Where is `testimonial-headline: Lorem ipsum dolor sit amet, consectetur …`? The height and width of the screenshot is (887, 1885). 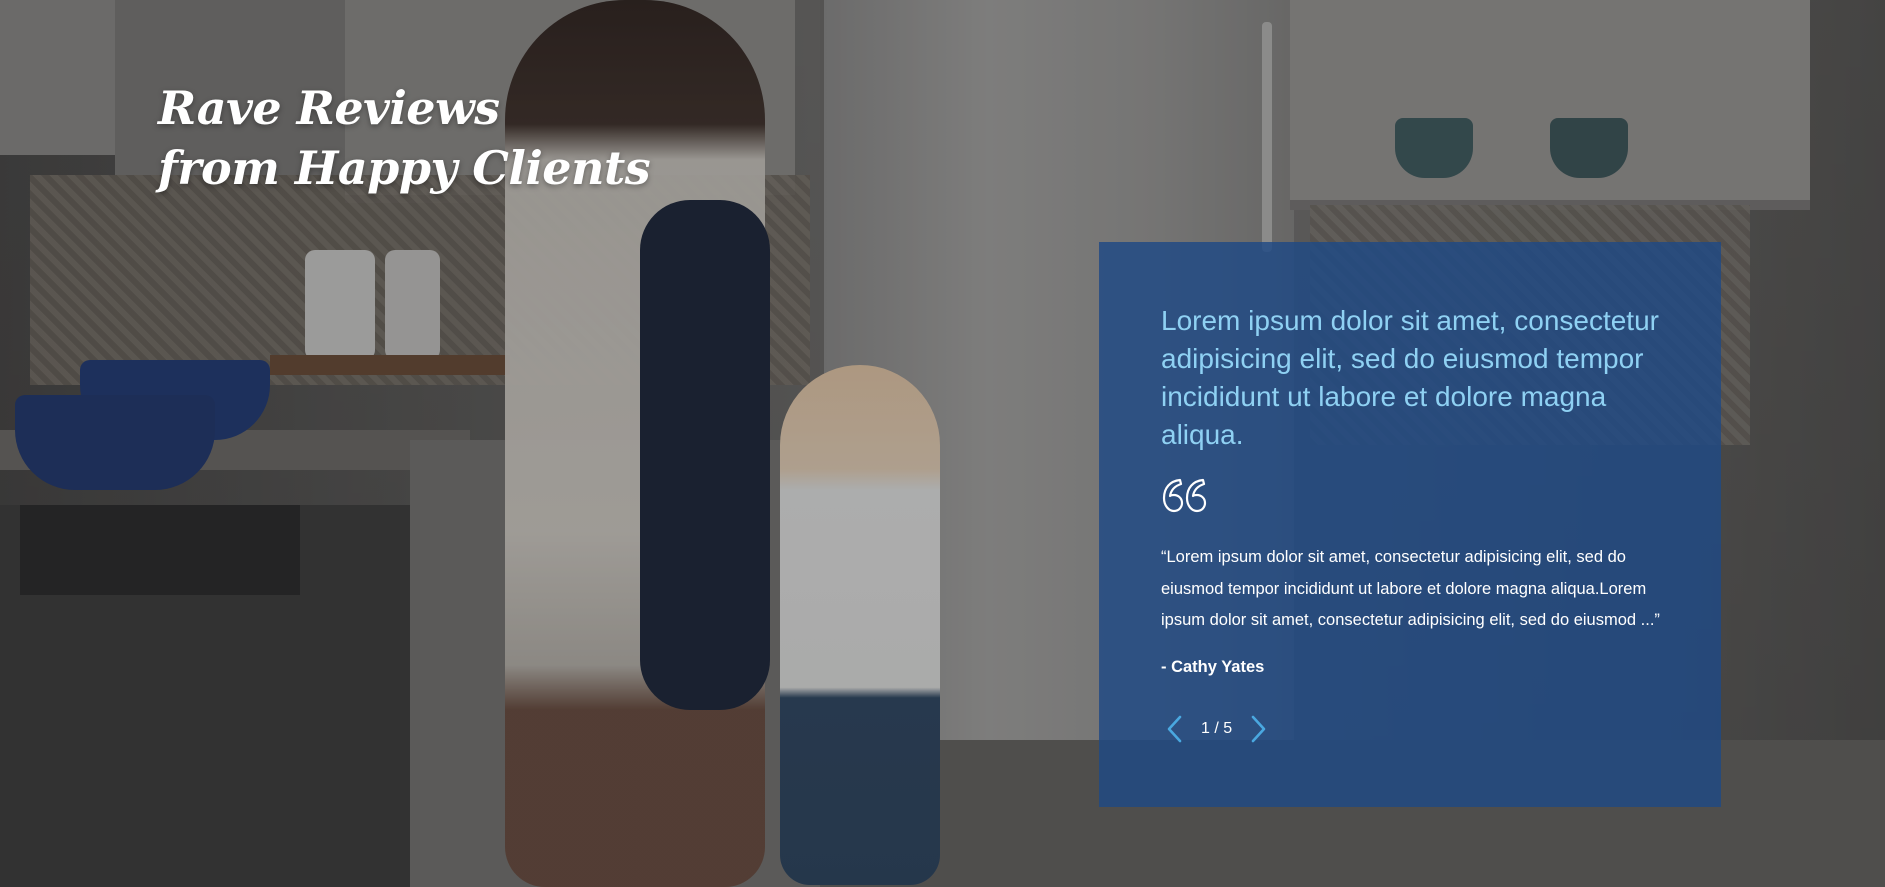 testimonial-headline: Lorem ipsum dolor sit amet, consectetur … is located at coordinates (1410, 377).